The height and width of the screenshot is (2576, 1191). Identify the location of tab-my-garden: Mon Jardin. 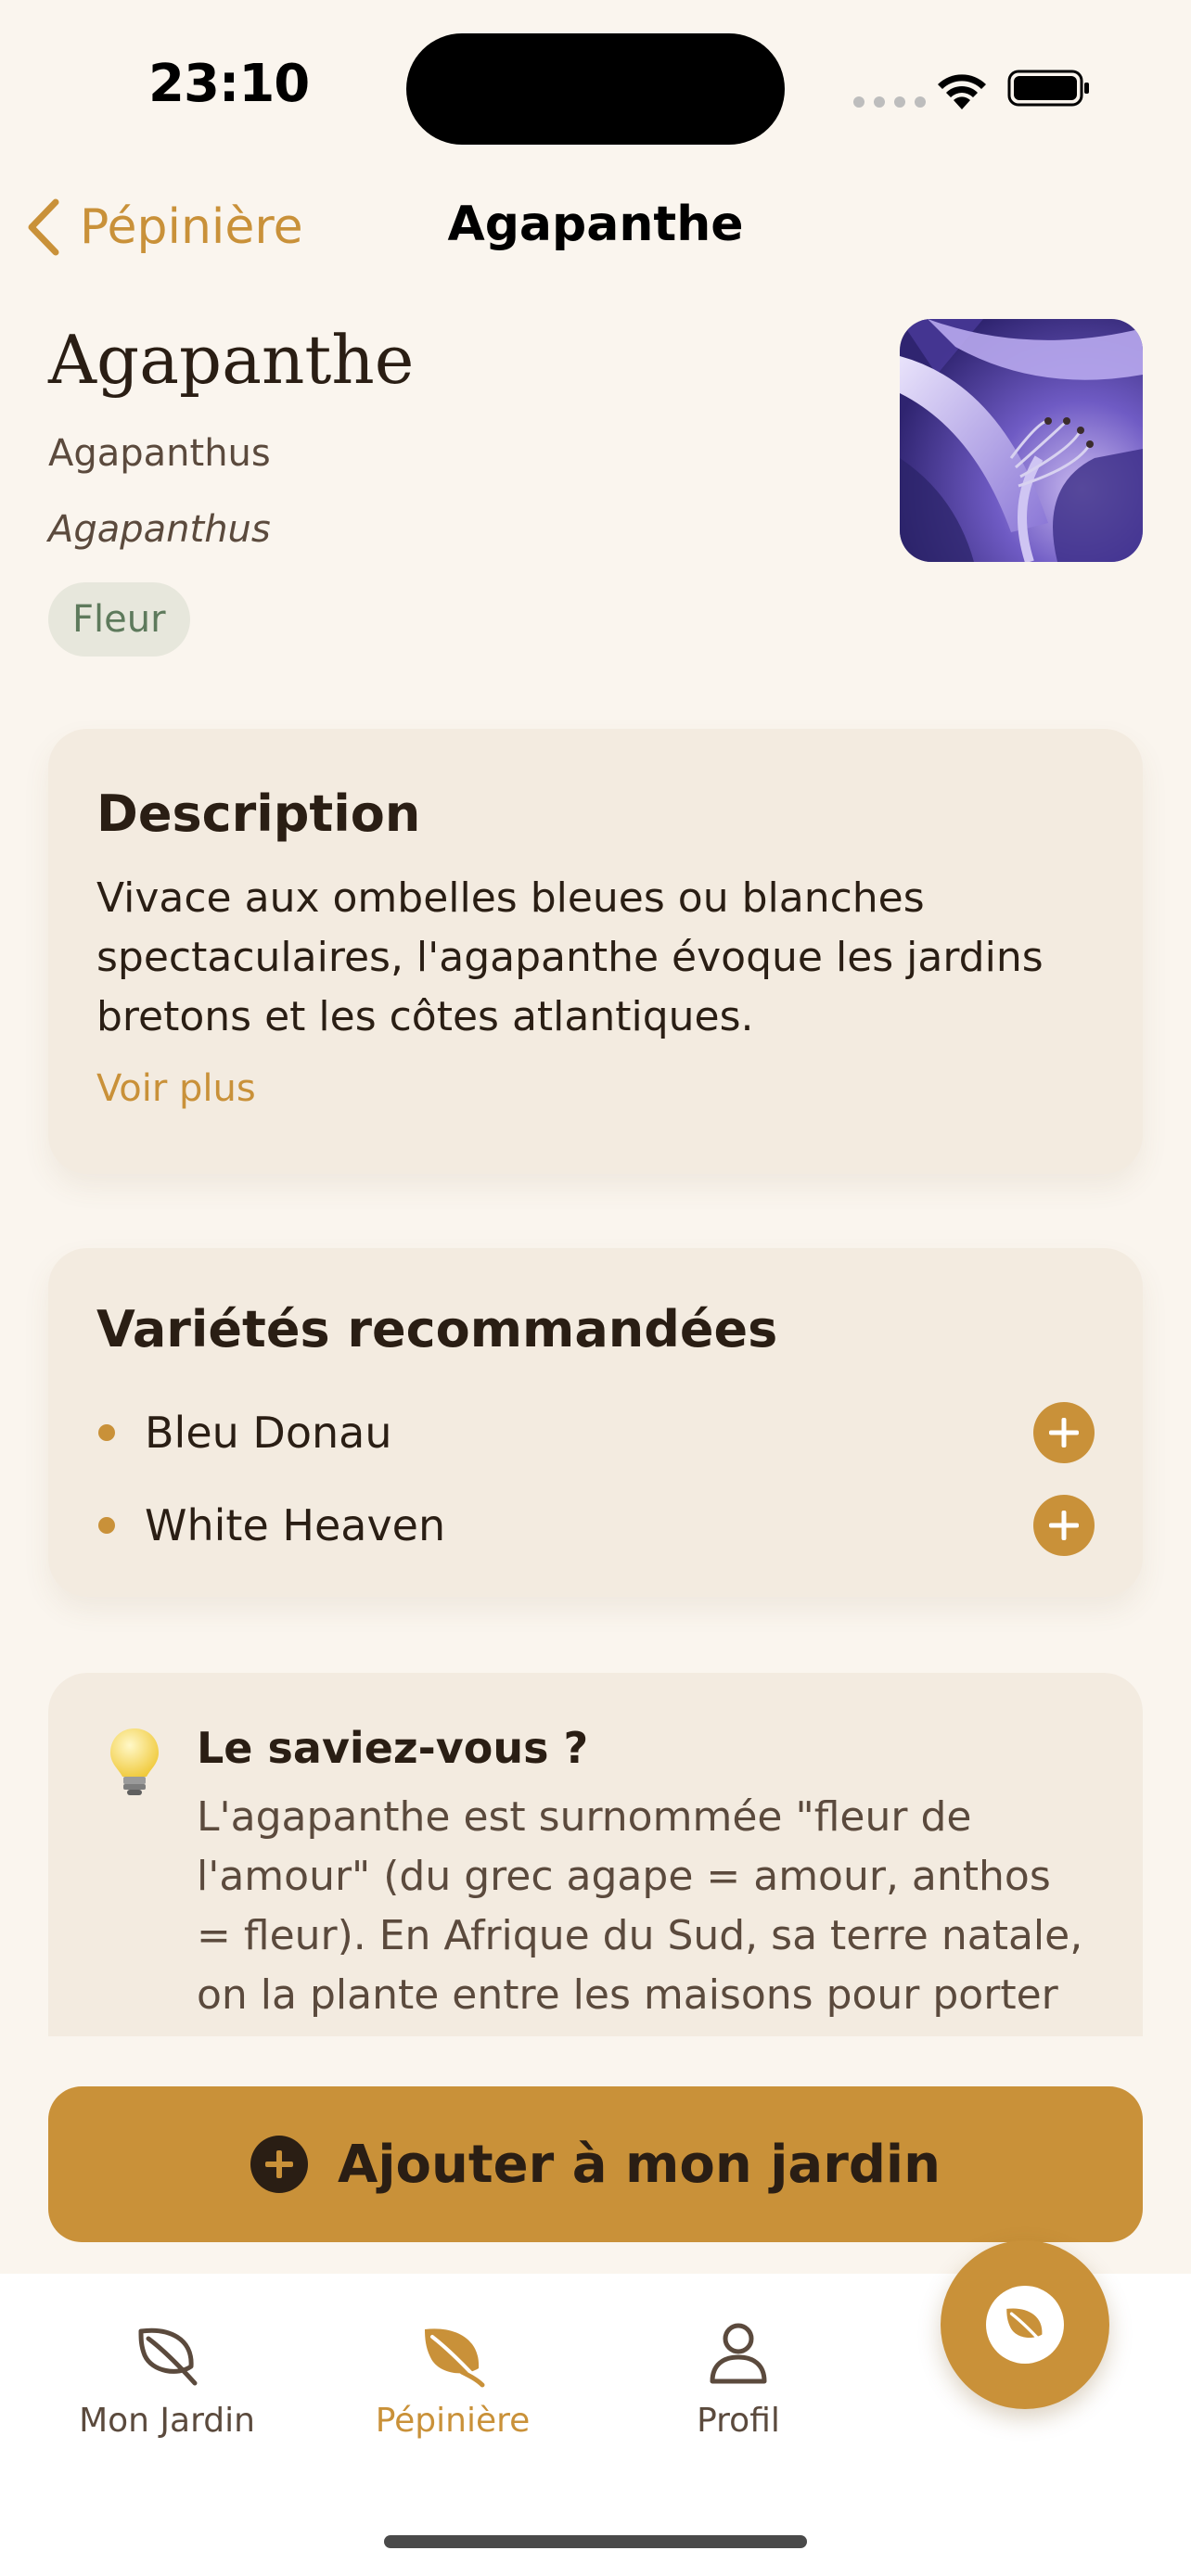
(167, 2379).